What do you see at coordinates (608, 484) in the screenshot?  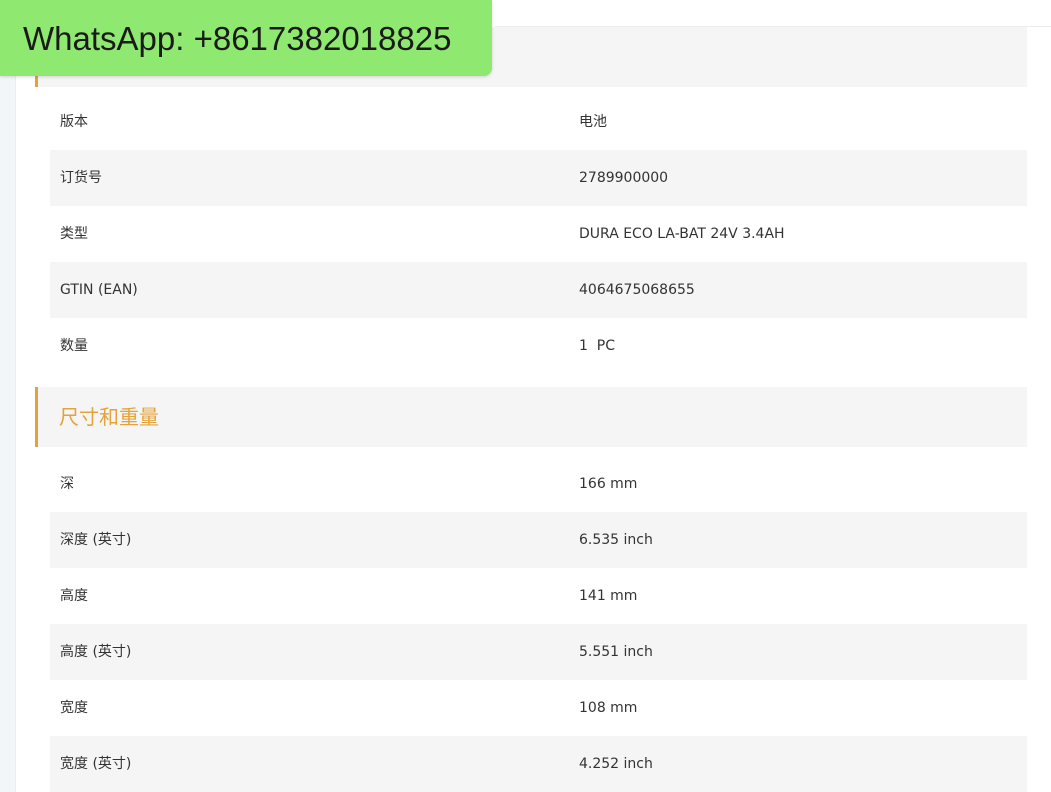 I see `row-value: 166 mm` at bounding box center [608, 484].